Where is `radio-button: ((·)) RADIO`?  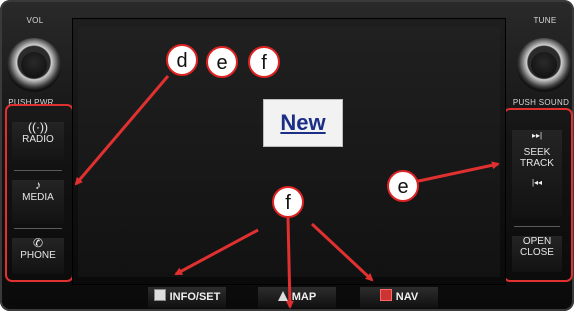
radio-button: ((·)) RADIO is located at coordinates (38, 143).